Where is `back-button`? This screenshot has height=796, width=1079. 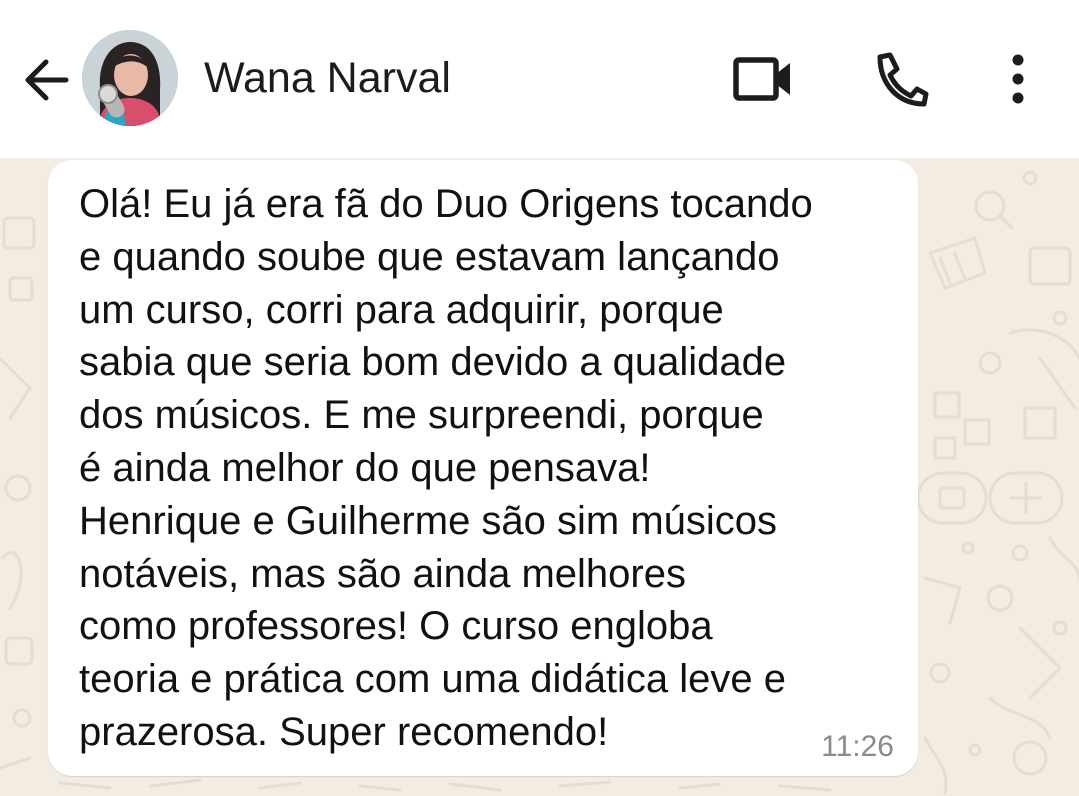
back-button is located at coordinates (46, 80).